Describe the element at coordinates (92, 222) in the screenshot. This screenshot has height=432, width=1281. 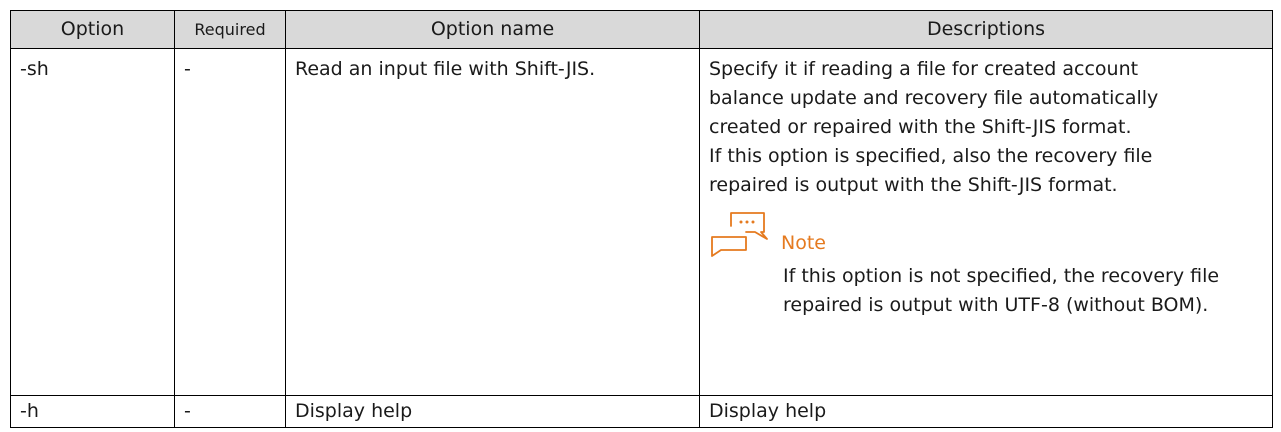
I see `cell-option: -sh` at that location.